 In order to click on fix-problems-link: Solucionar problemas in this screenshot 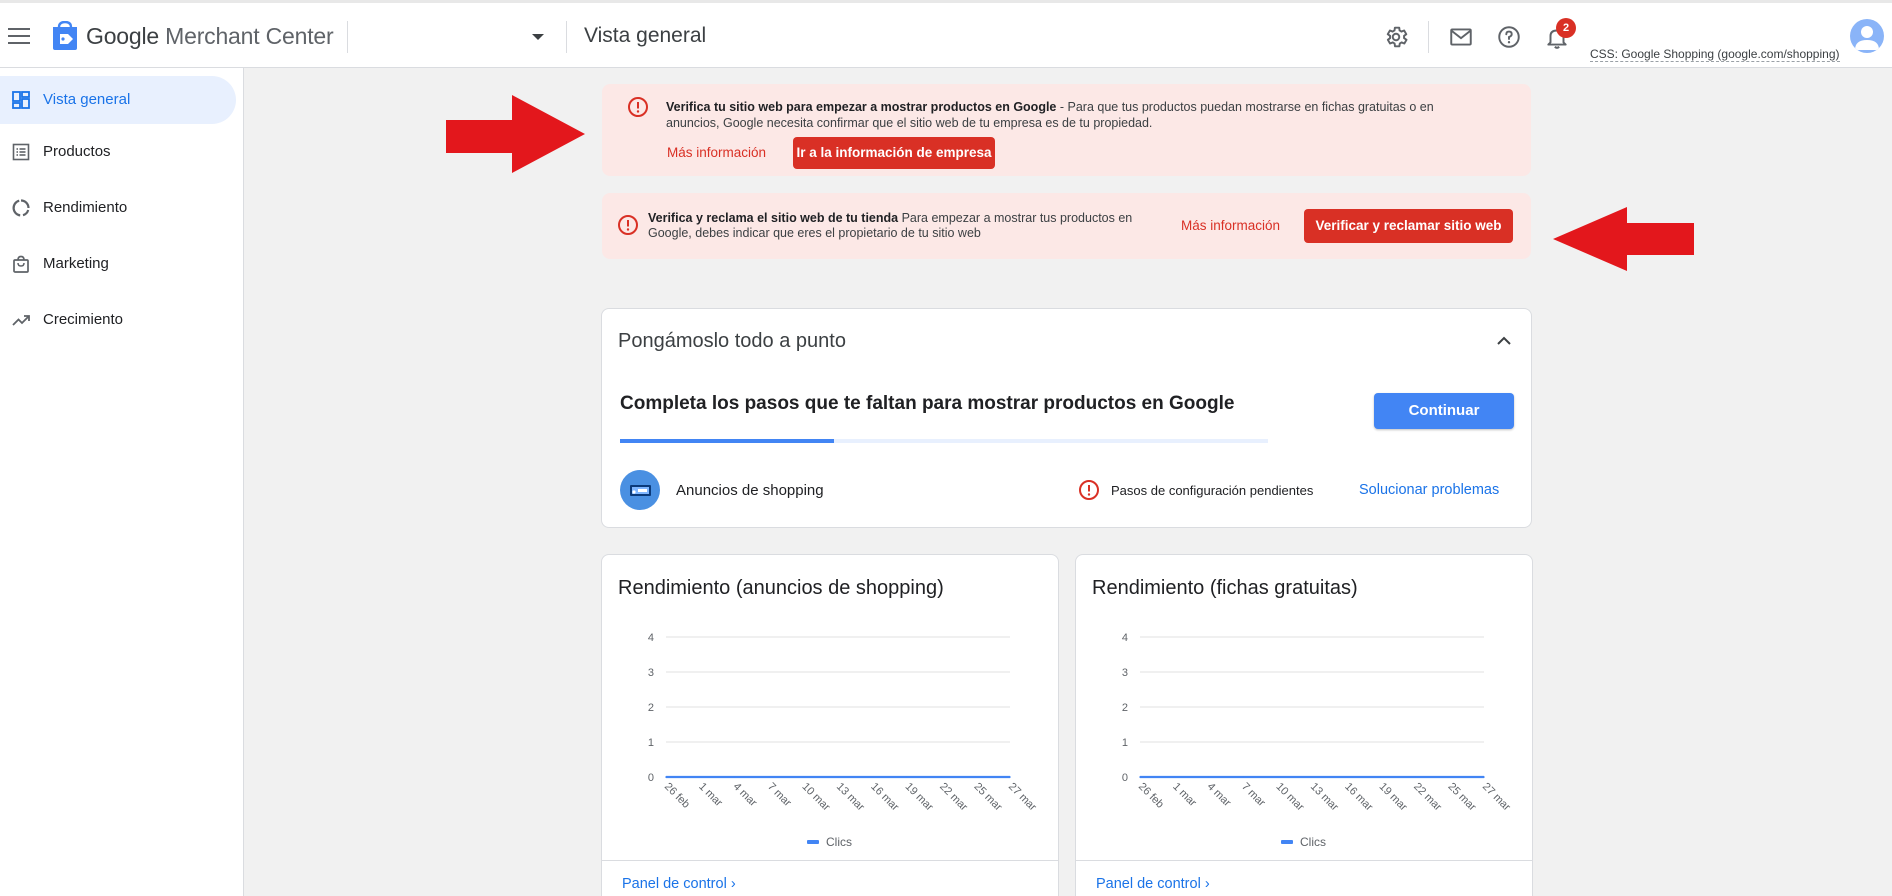, I will do `click(1429, 490)`.